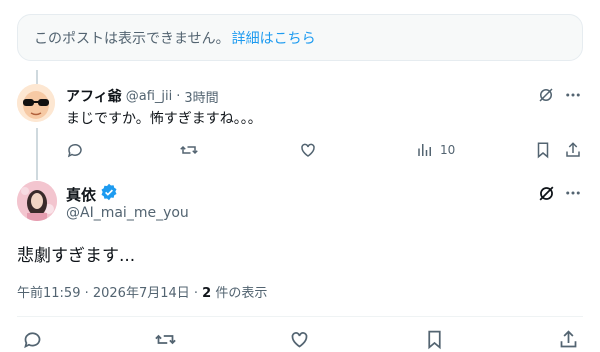  I want to click on view-count: 2, so click(207, 293).